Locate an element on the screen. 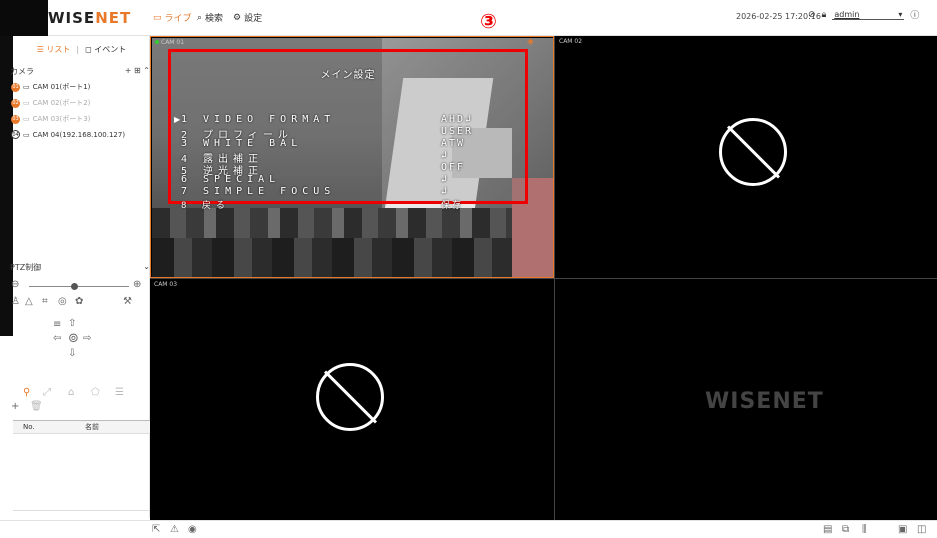  osd-value: AHD↲ is located at coordinates (457, 119).